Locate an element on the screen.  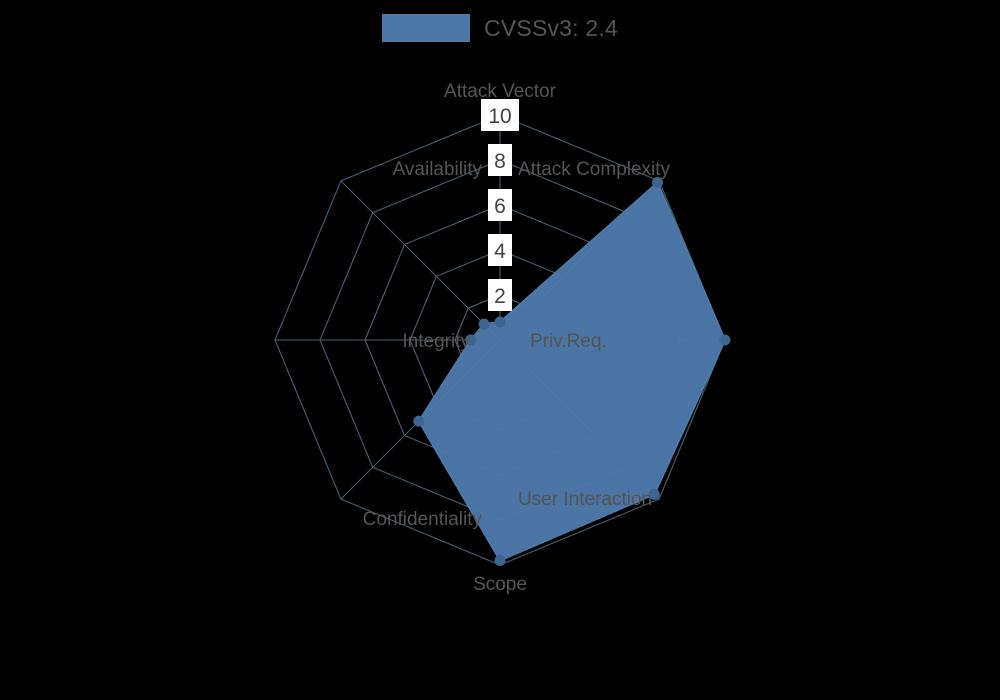
radar-axis-label-scope: Scope is located at coordinates (500, 584).